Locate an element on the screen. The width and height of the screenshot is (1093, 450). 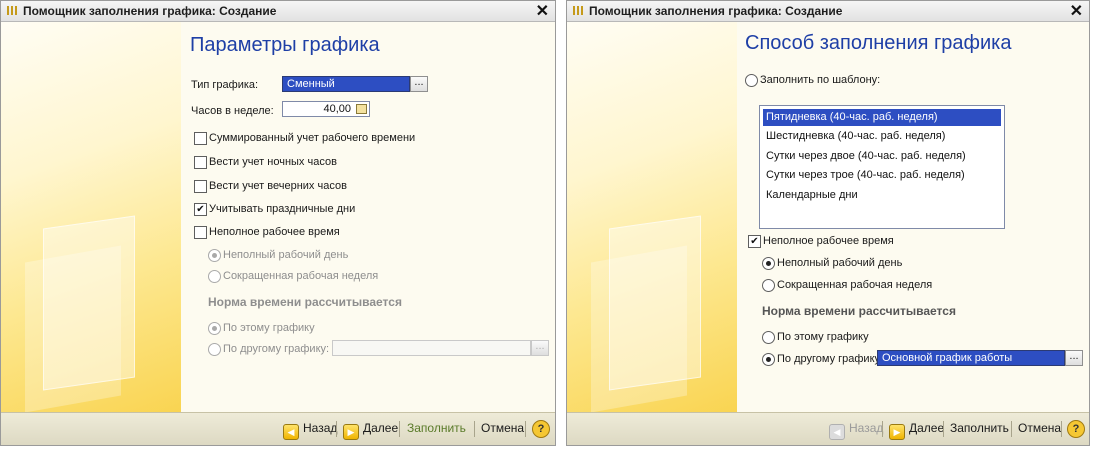
part-time-checkbox: ✔ is located at coordinates (754, 241).